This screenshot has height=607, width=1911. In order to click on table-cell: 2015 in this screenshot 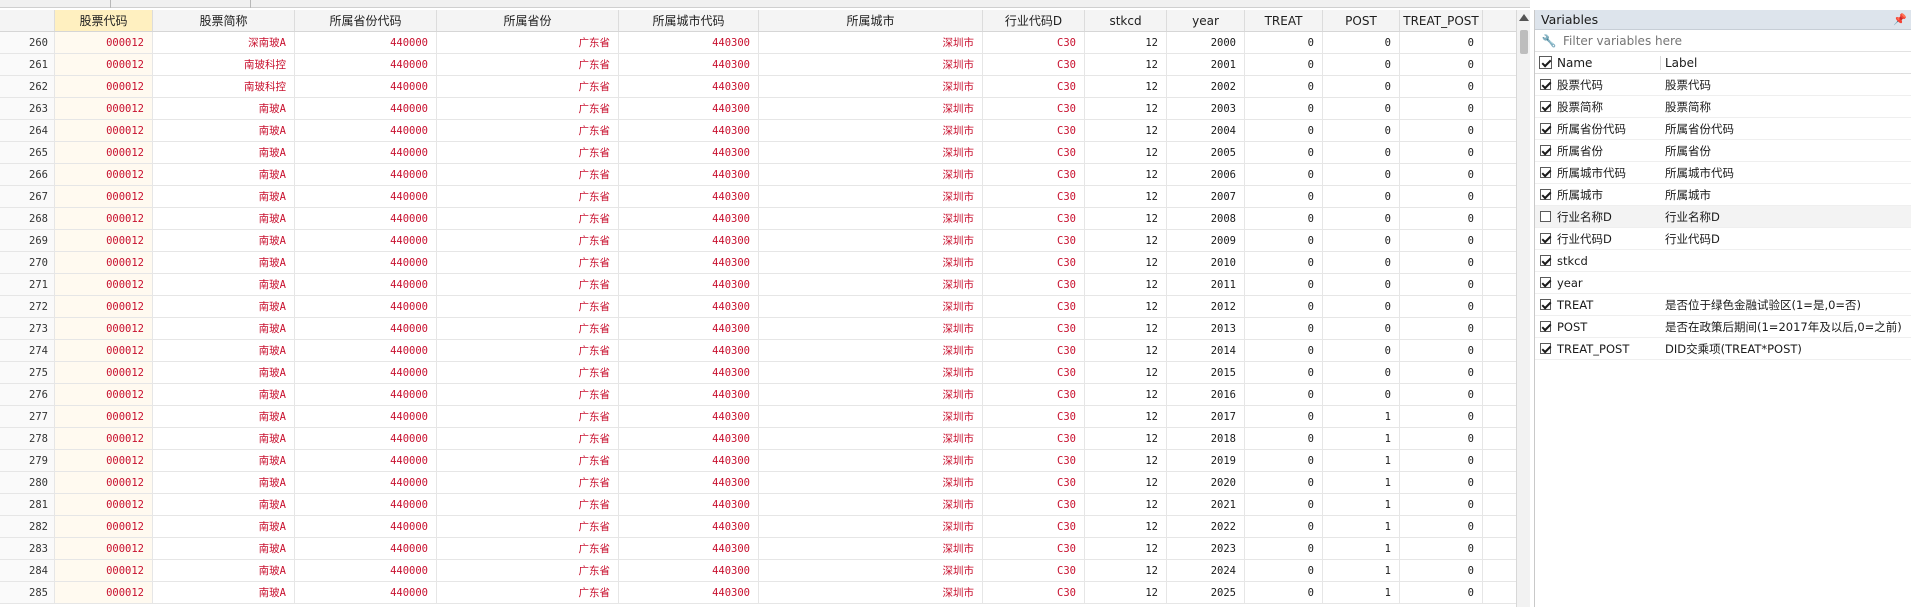, I will do `click(1206, 372)`.